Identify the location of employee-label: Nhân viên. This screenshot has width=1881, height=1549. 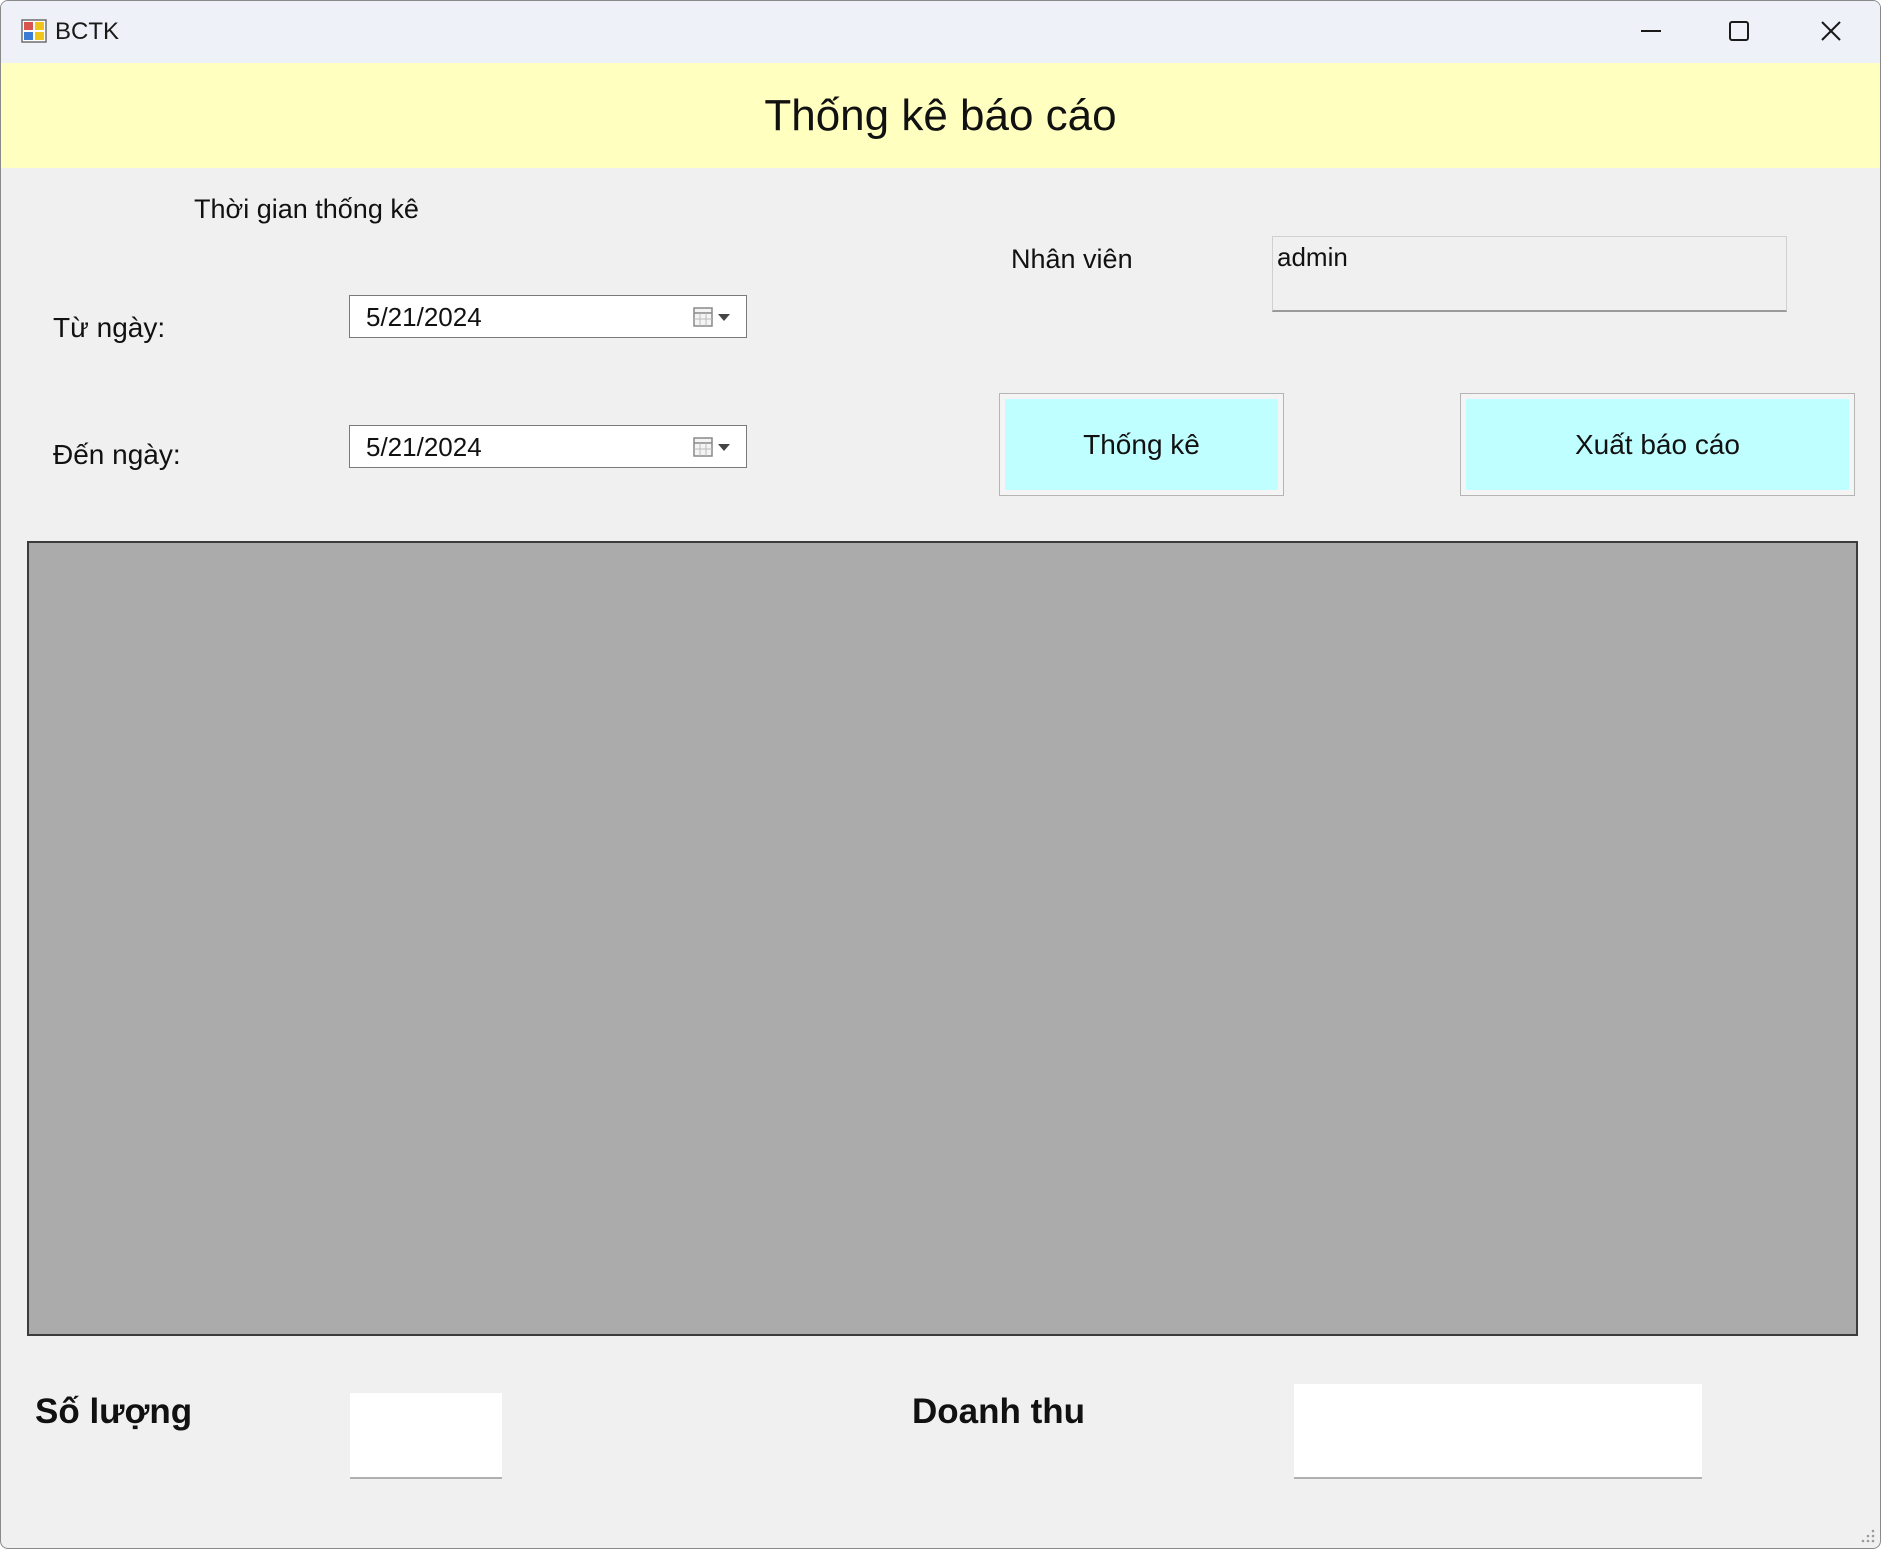
(1072, 259).